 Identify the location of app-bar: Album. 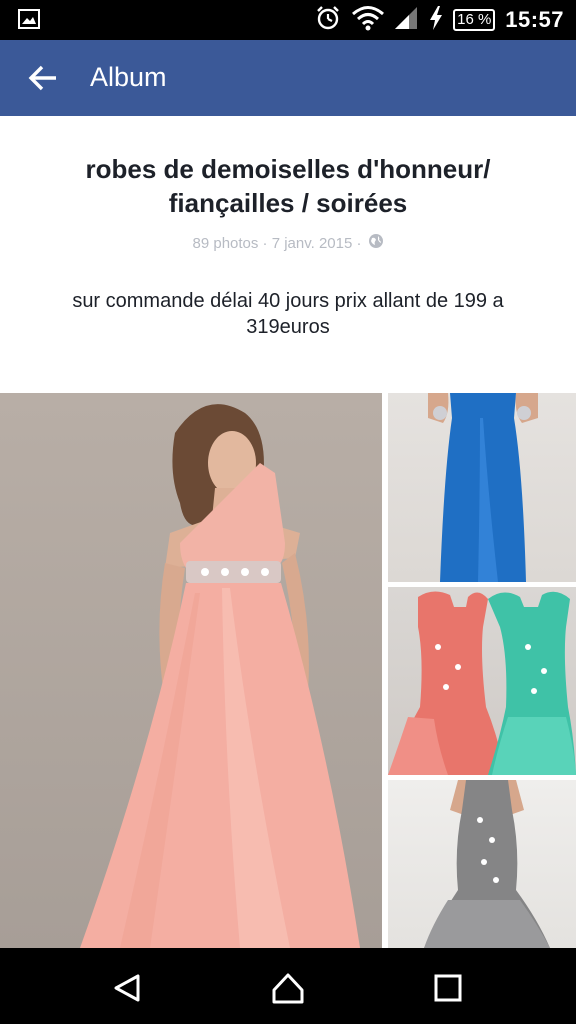
(288, 78).